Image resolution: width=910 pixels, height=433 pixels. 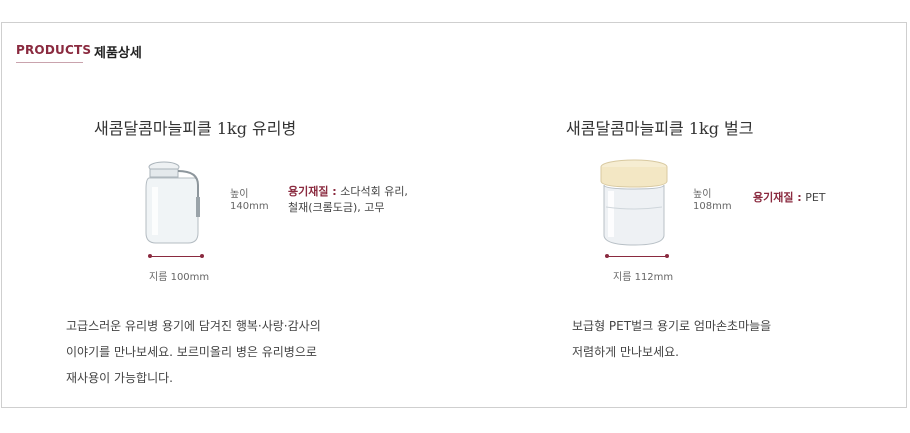 What do you see at coordinates (660, 128) in the screenshot?
I see `product-title: 새콤달콤마늘피클 1kg 벌크` at bounding box center [660, 128].